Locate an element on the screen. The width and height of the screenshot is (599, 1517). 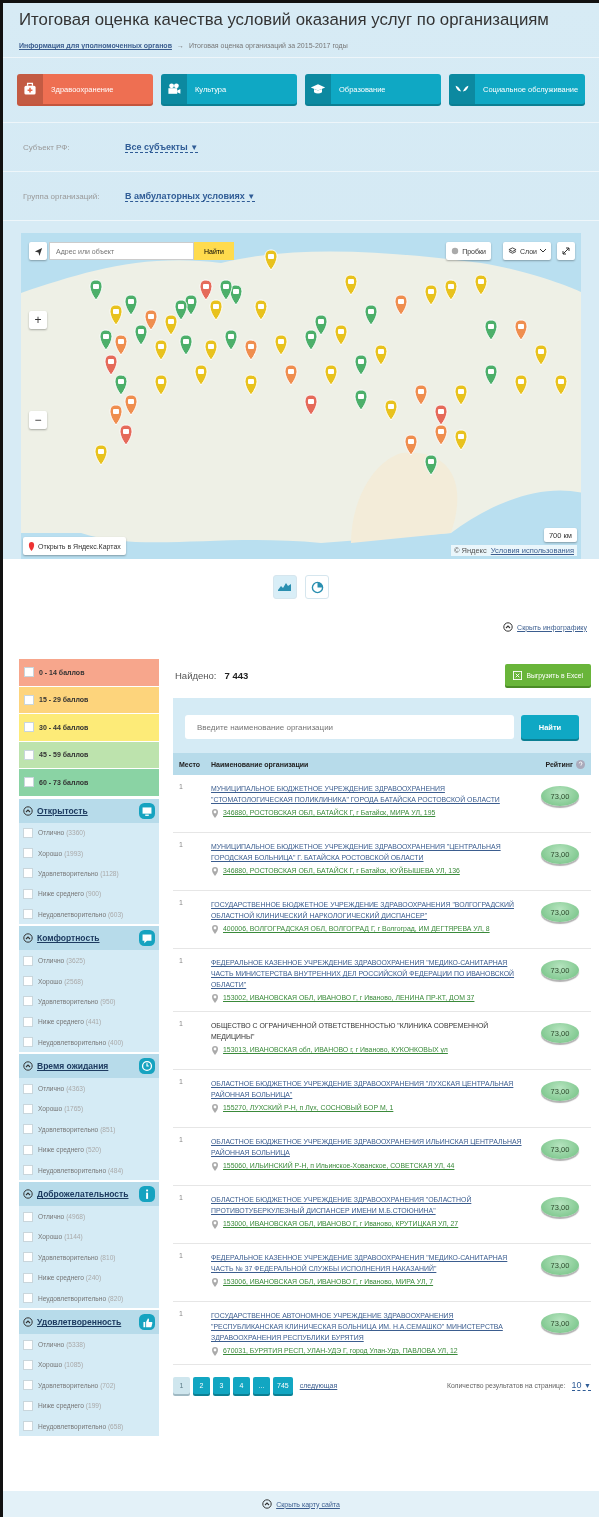
locate-button is located at coordinates (38, 251).